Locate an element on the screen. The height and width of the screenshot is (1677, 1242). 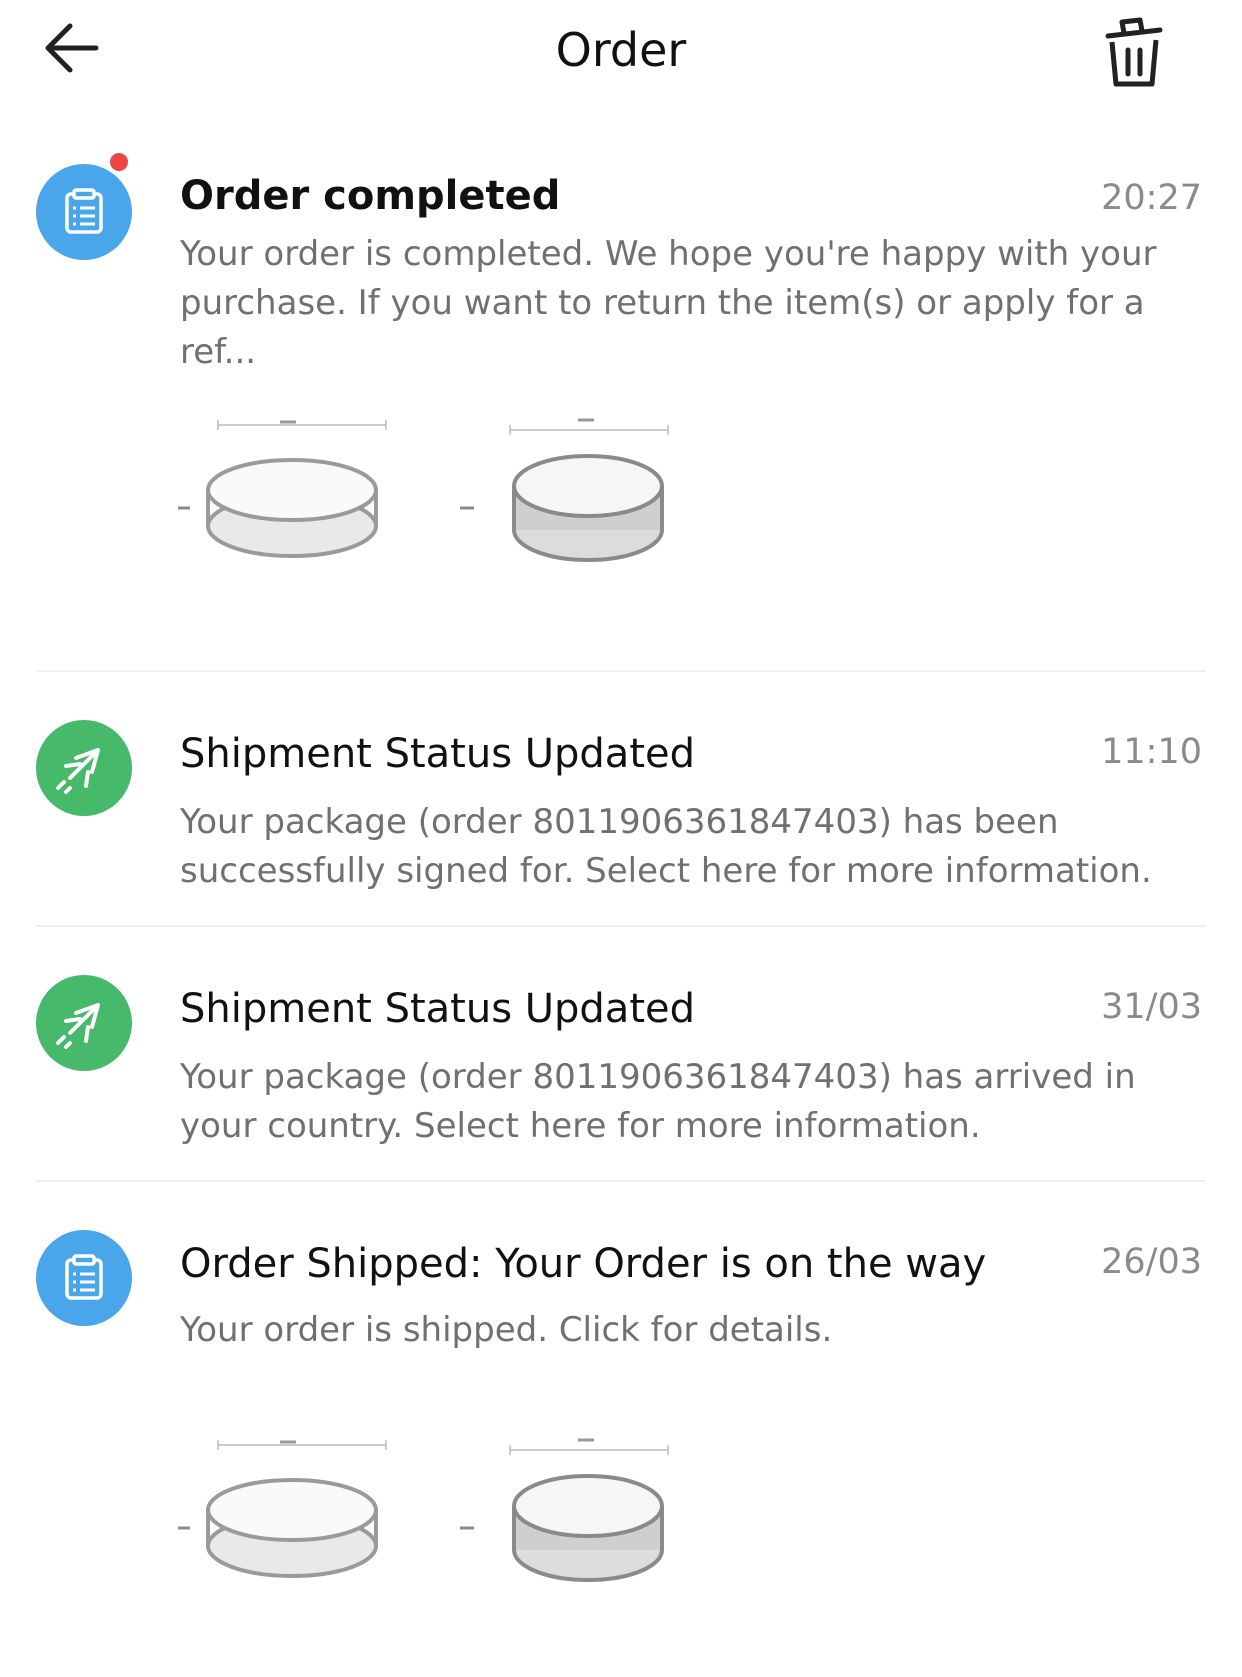
trash-icon is located at coordinates (1134, 52).